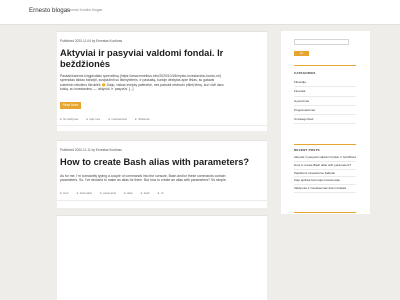  What do you see at coordinates (85, 10) in the screenshot?
I see `site-tagline: Ernesto Kurdino blogas` at bounding box center [85, 10].